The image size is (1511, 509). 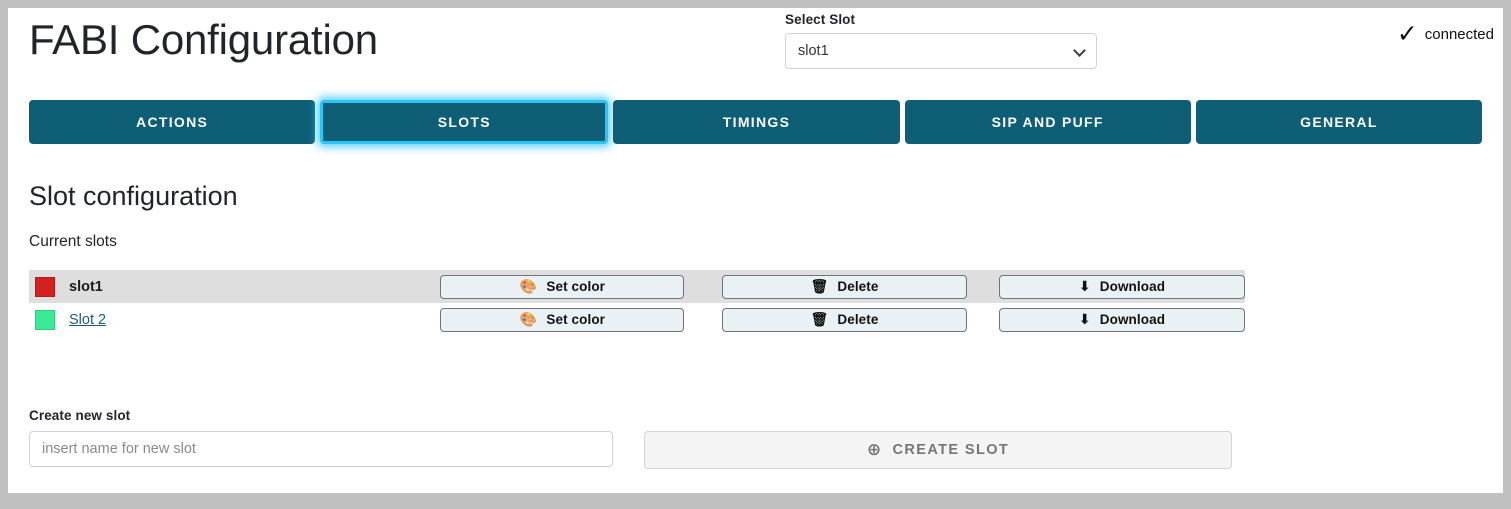 I want to click on select-slot-dropdown: slot1, so click(x=941, y=51).